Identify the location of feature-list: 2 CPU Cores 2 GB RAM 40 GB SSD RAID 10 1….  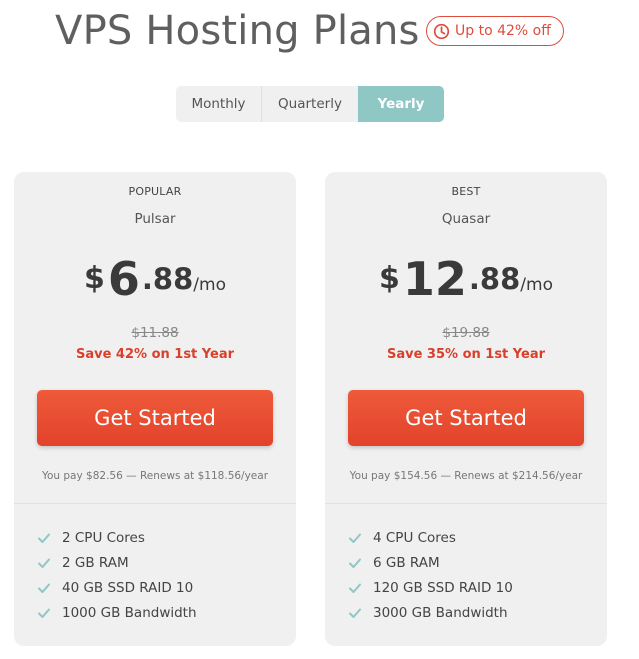
(117, 575).